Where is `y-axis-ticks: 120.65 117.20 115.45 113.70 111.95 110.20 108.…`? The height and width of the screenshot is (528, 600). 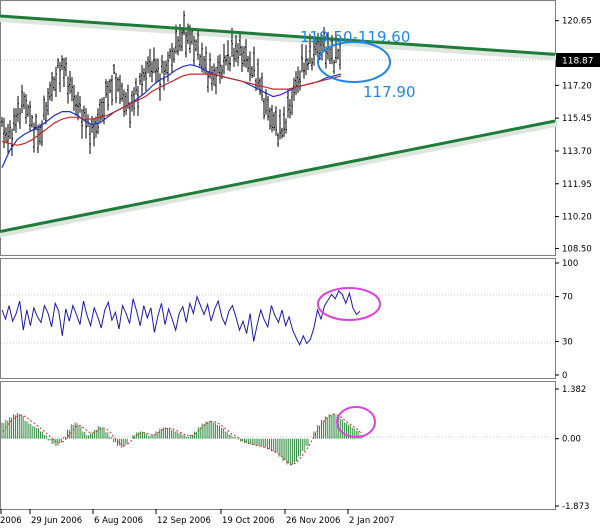 y-axis-ticks: 120.65 117.20 115.45 113.70 111.95 110.20 108.… is located at coordinates (573, 264).